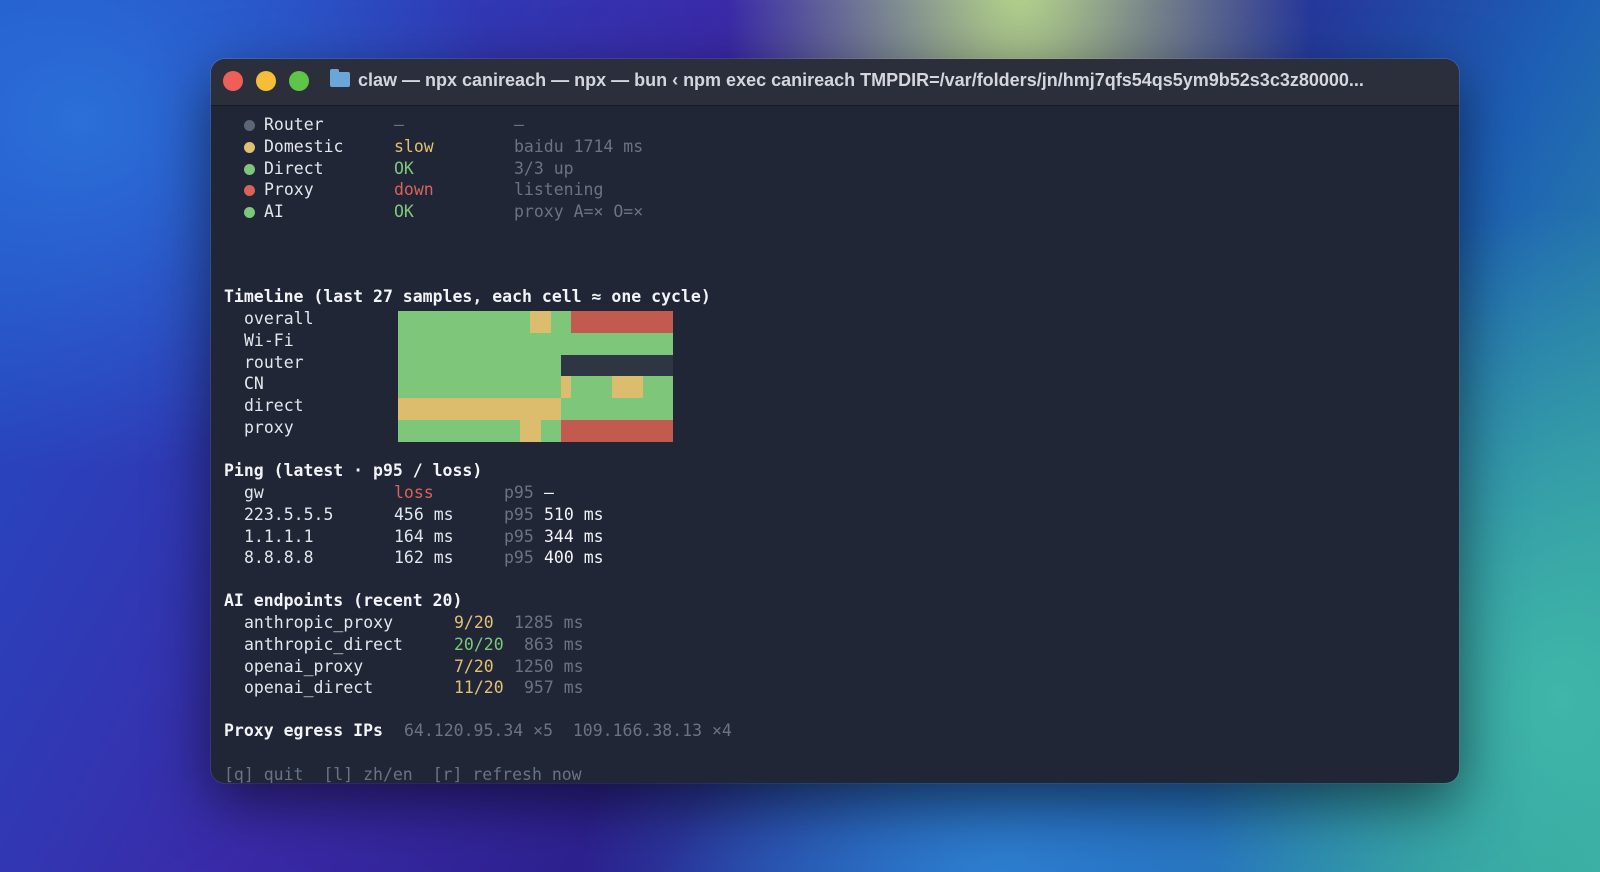 The height and width of the screenshot is (872, 1600). What do you see at coordinates (479, 644) in the screenshot?
I see `ai-endpoint-ratio: 20/20` at bounding box center [479, 644].